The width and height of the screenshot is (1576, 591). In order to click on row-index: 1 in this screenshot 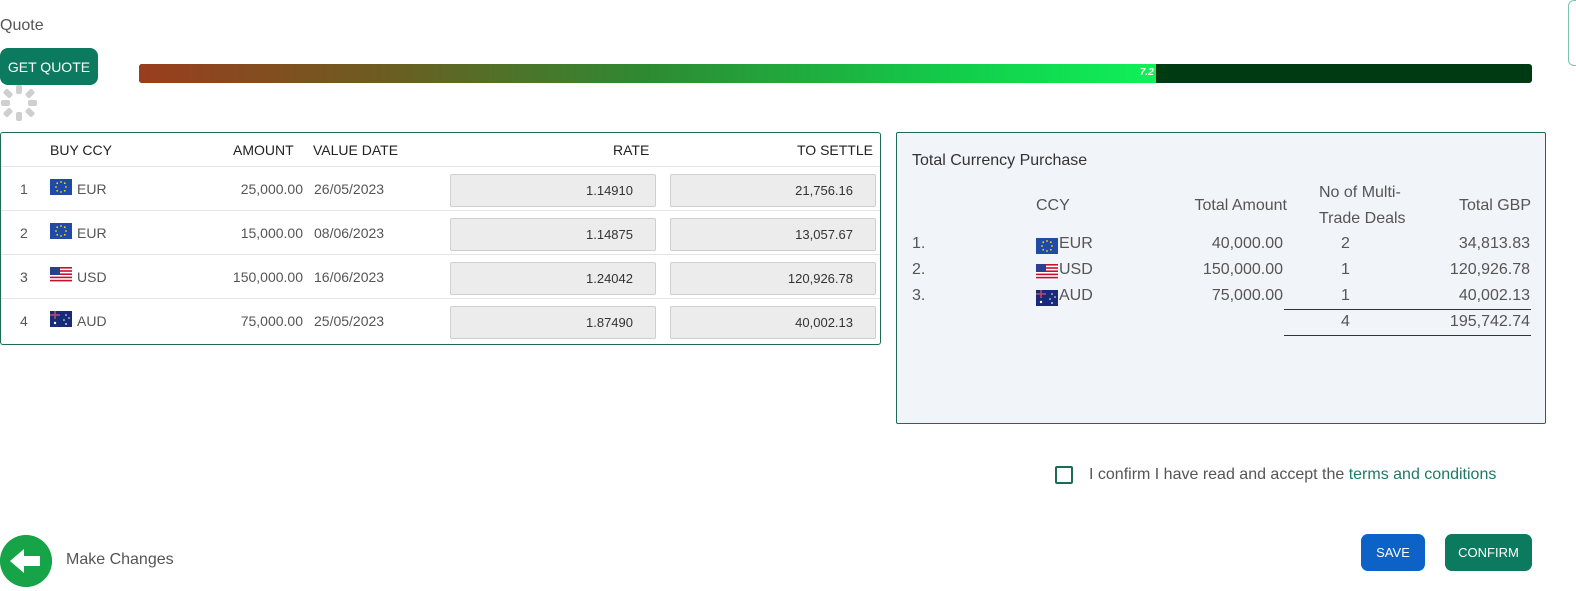, I will do `click(24, 189)`.